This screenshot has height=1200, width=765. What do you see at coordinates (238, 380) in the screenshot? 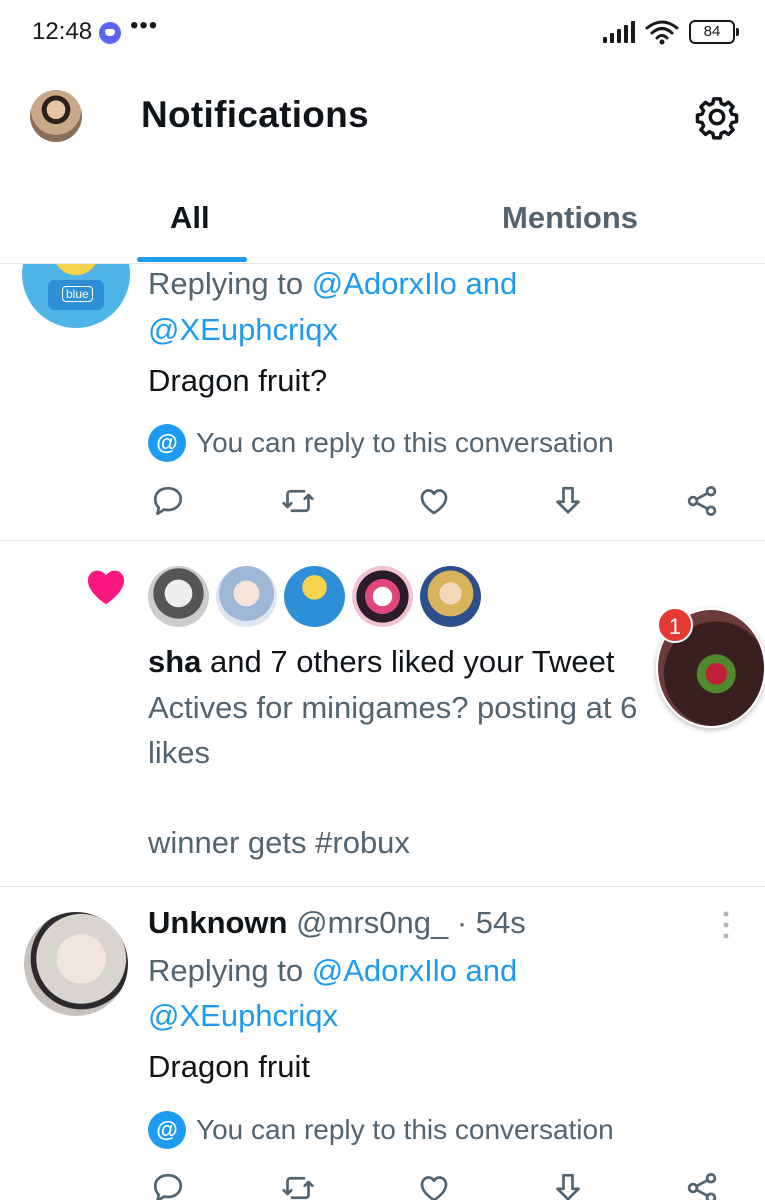
I see `tweet-text: Dragon fruit?` at bounding box center [238, 380].